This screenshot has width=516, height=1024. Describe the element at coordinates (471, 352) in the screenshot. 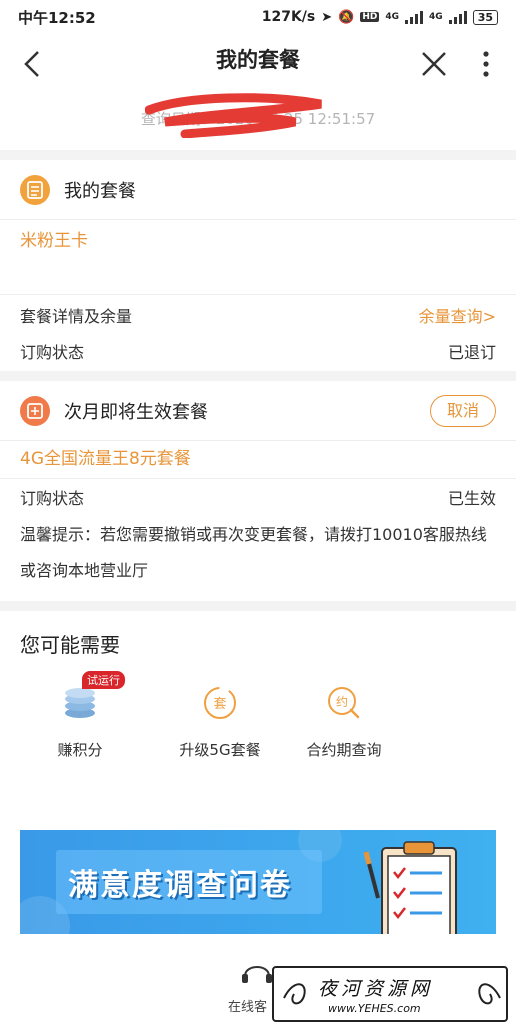

I see `order-status-value: 已退订` at that location.